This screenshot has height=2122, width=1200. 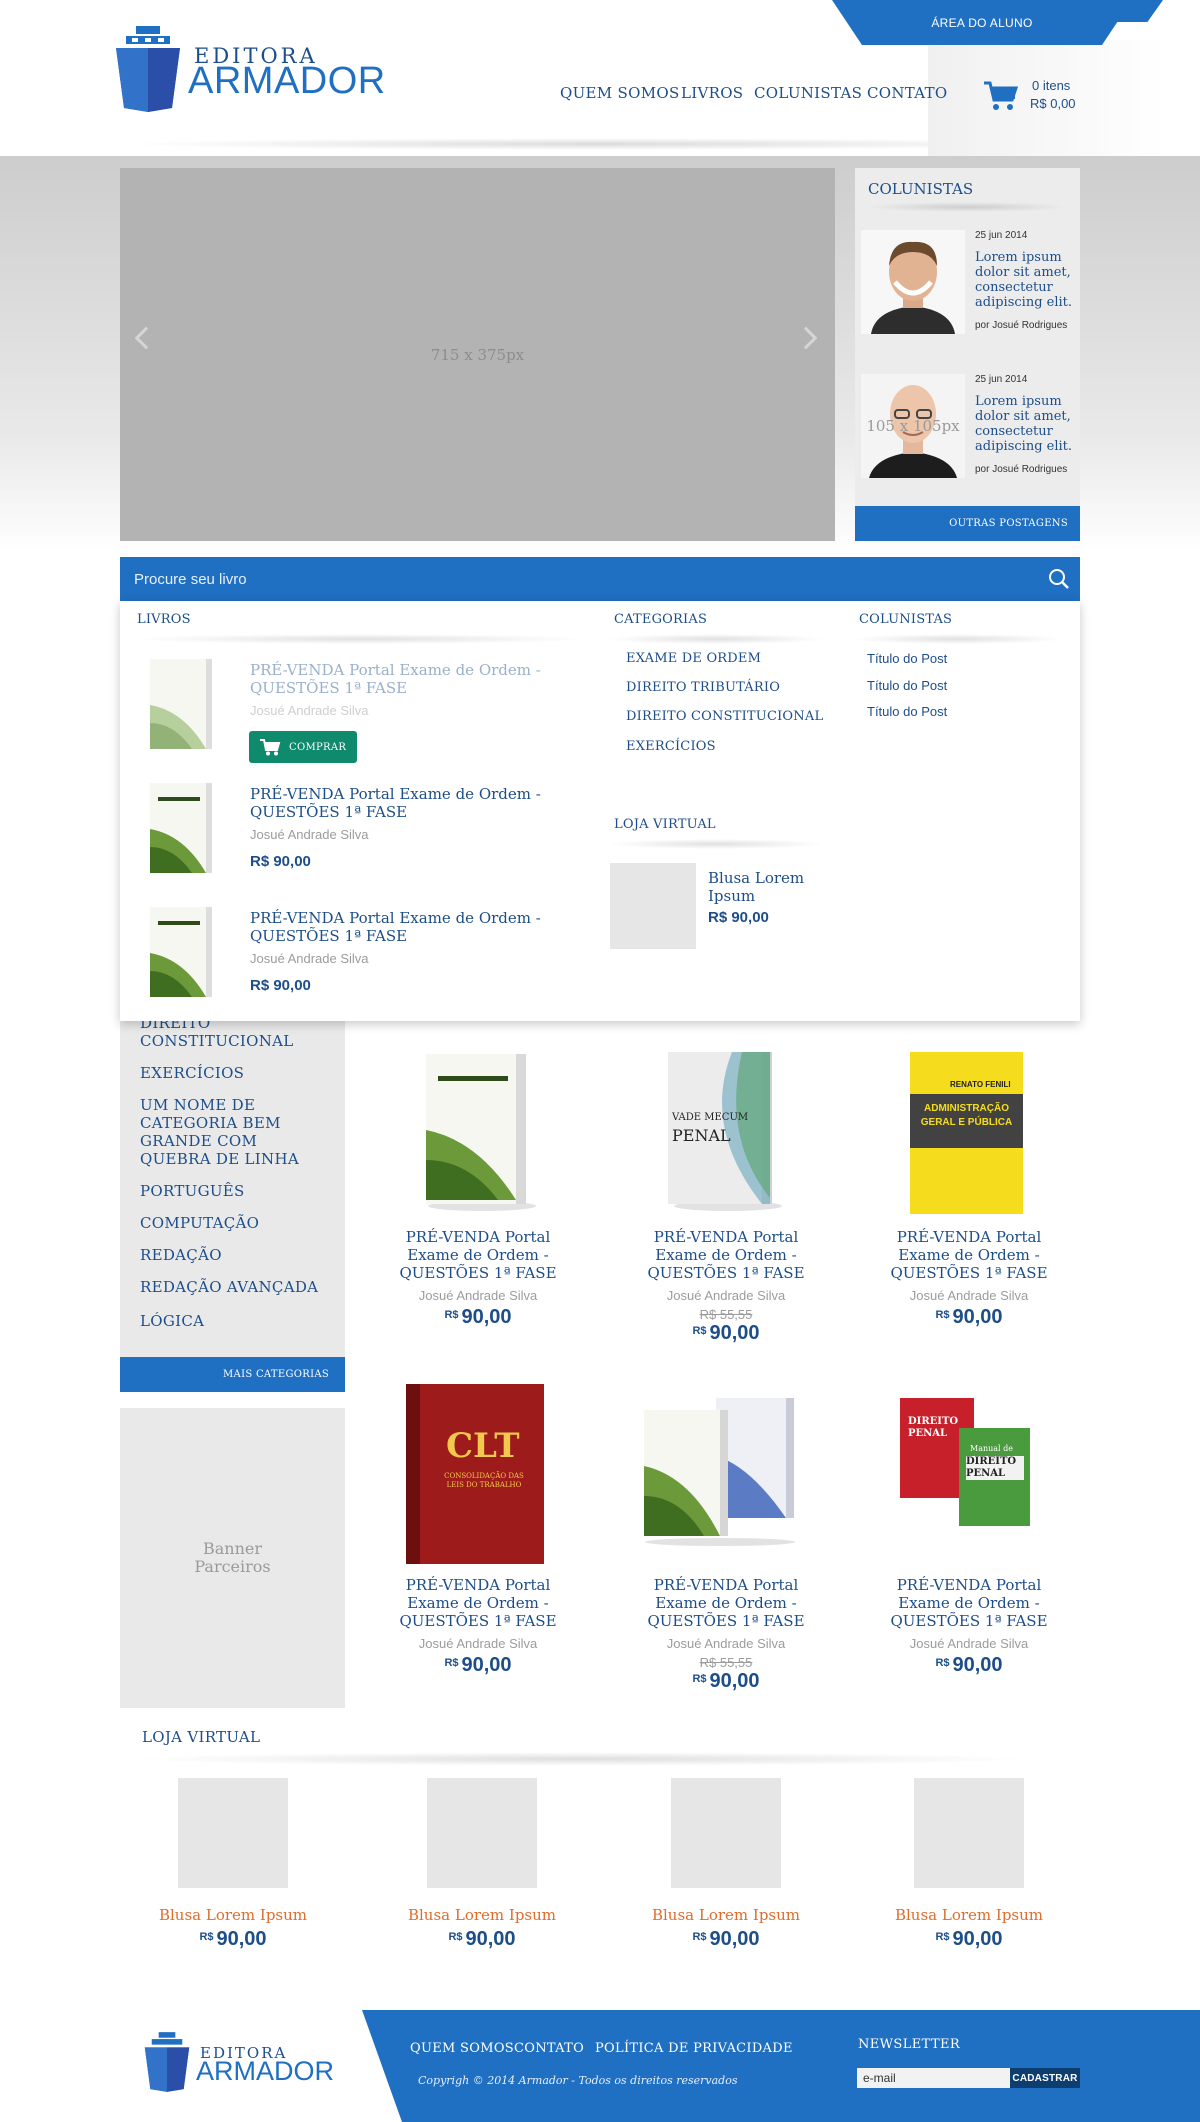 What do you see at coordinates (462, 2048) in the screenshot?
I see `footer-link-quem-somos: QUEM SOMOS` at bounding box center [462, 2048].